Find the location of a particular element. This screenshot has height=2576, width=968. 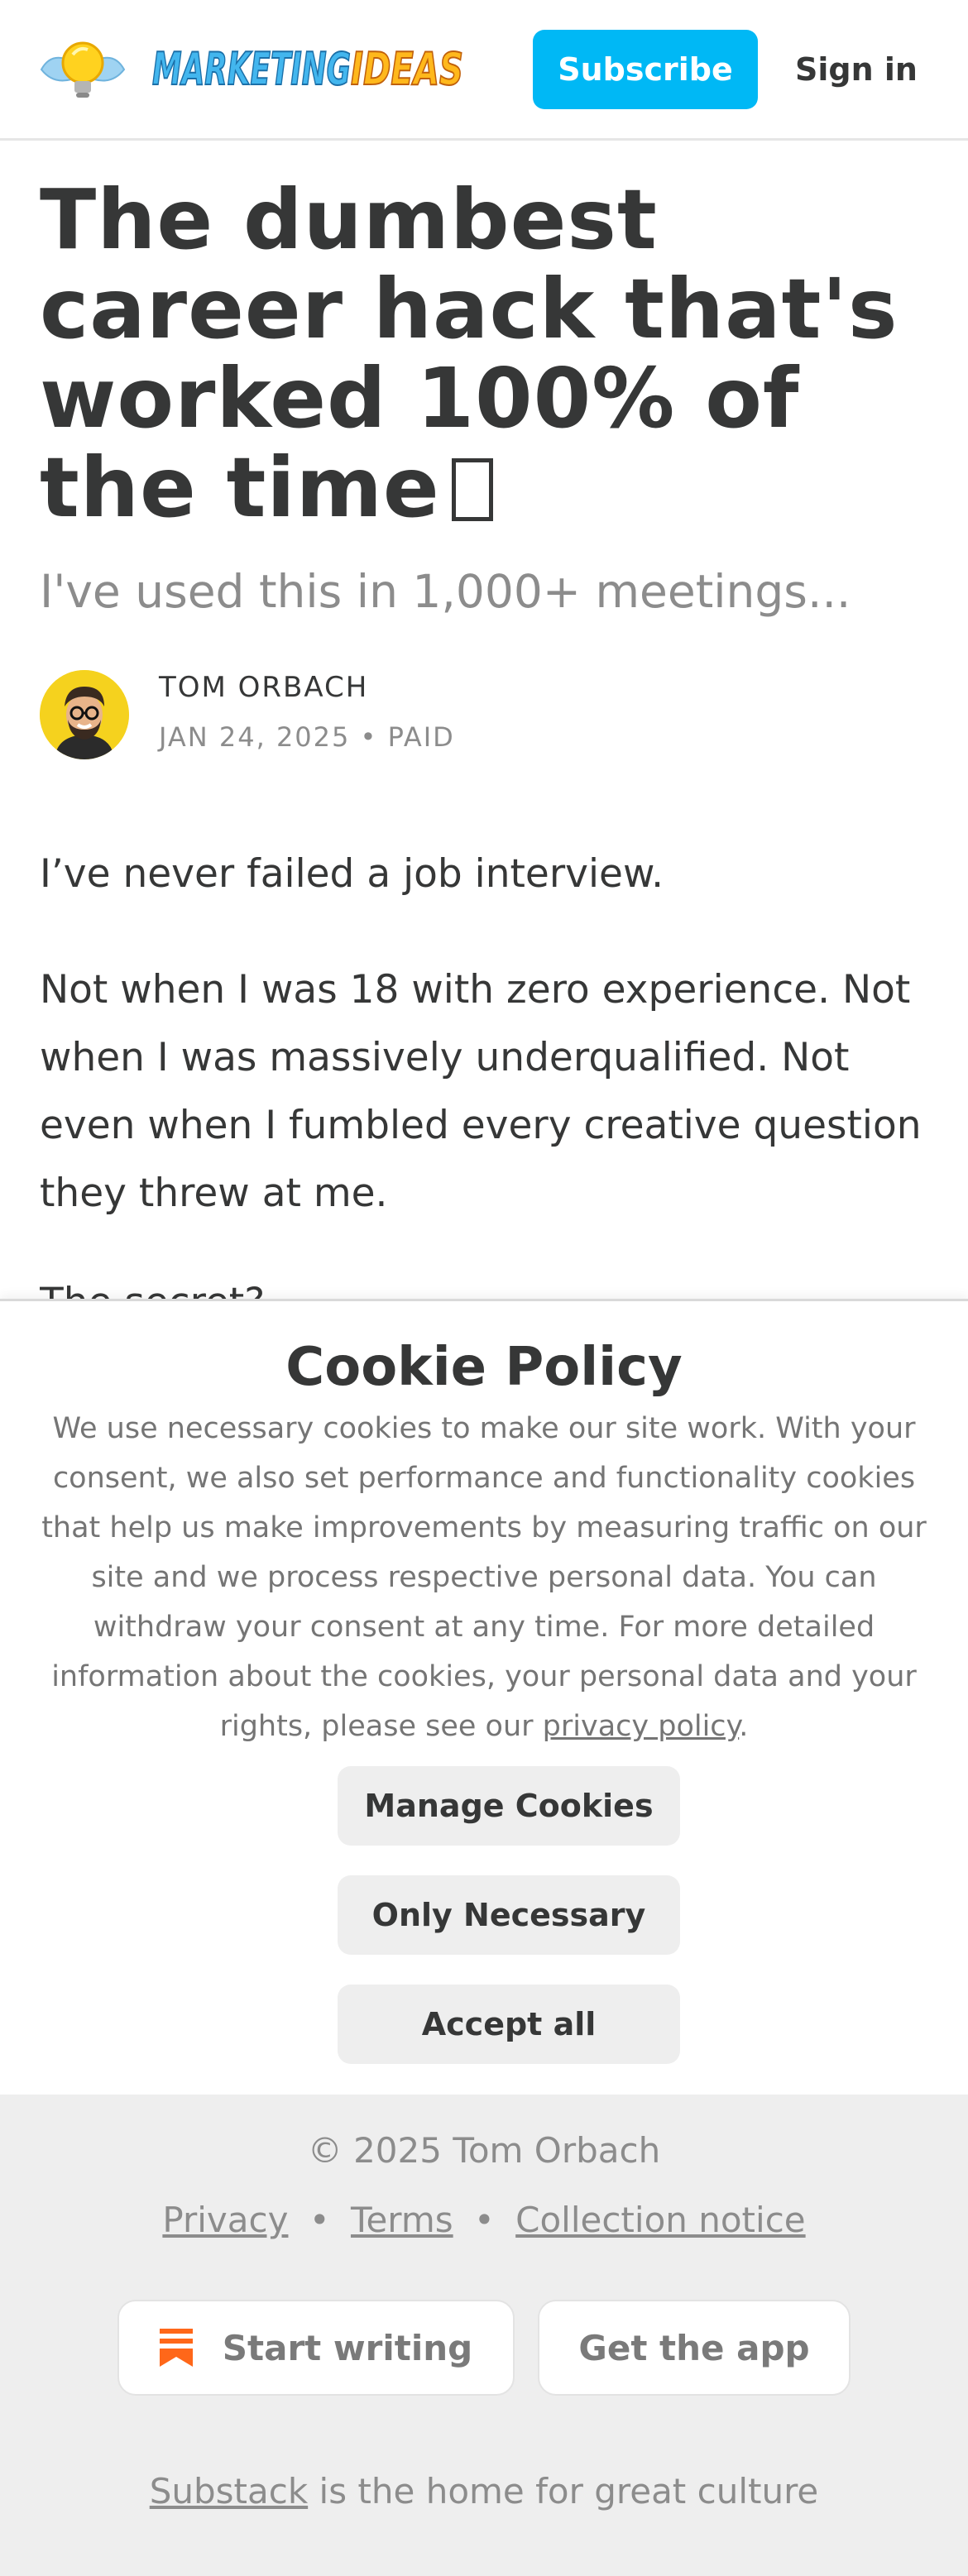

substack-link: Substack is located at coordinates (229, 2491).